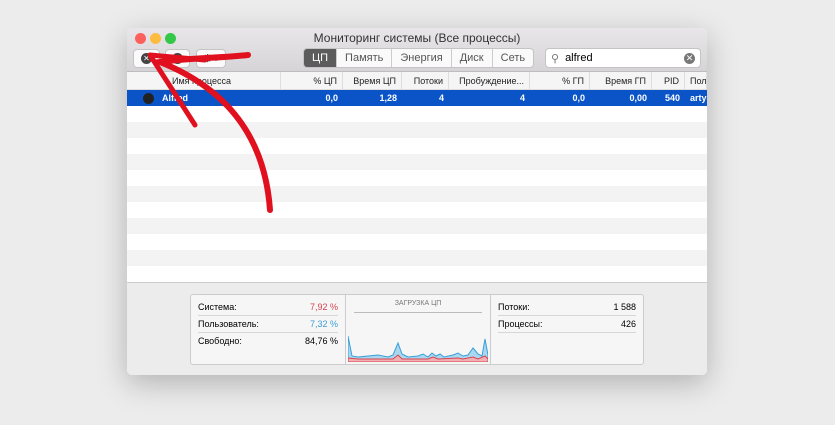 The height and width of the screenshot is (425, 835). I want to click on info-button: i, so click(177, 58).